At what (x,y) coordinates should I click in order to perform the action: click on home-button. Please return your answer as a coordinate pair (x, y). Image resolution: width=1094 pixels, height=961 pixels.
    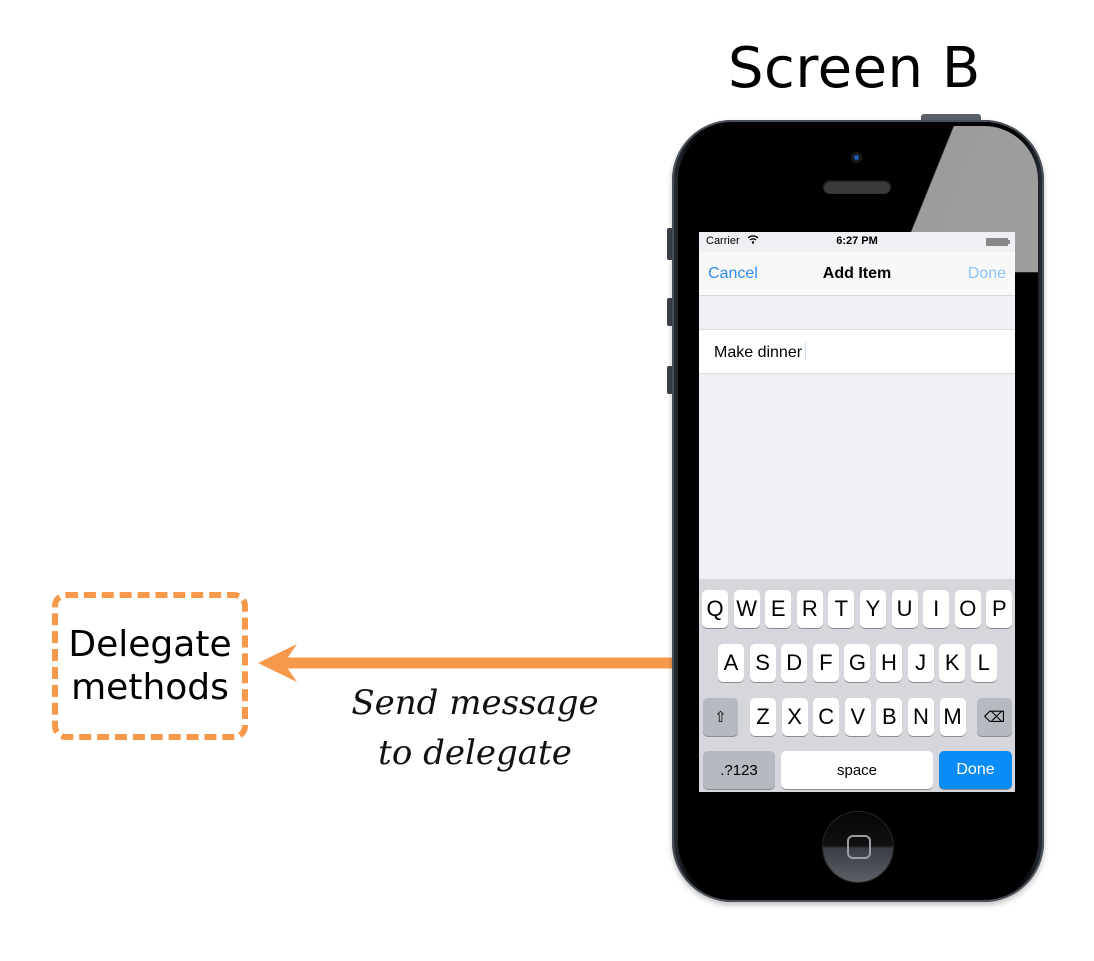
    Looking at the image, I should click on (858, 847).